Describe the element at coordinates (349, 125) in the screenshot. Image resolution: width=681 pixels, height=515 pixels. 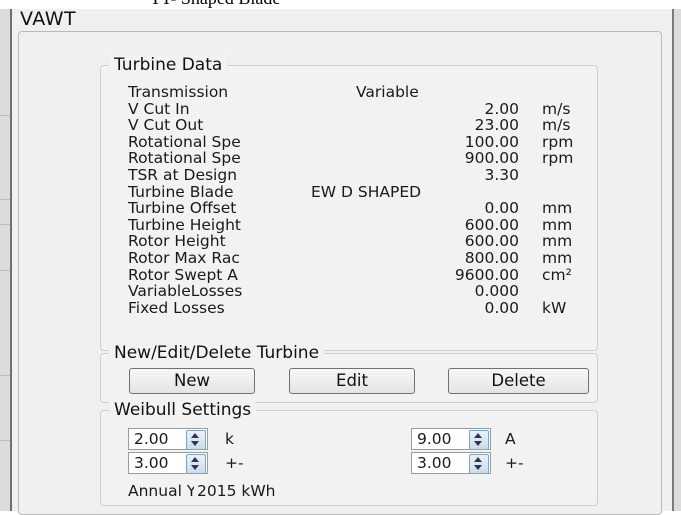
I see `turbine-data-row: V Cut Out 23.00 m/s` at that location.